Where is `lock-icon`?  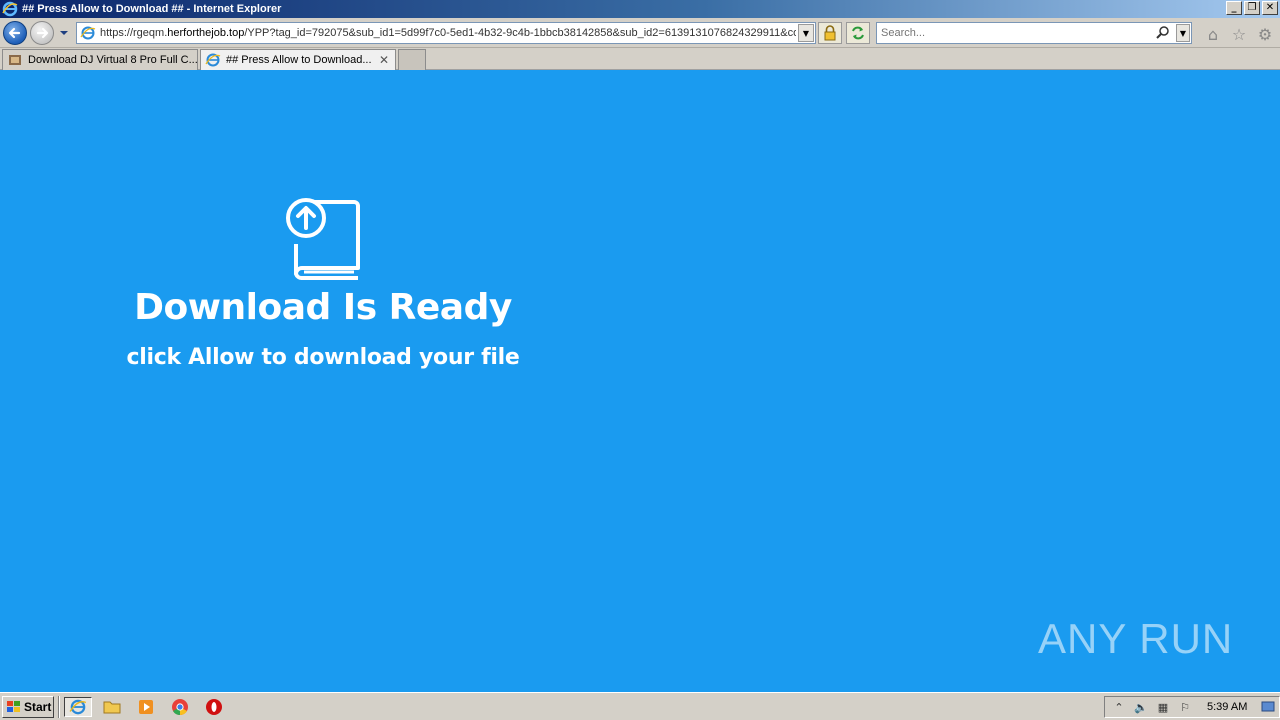
lock-icon is located at coordinates (830, 33).